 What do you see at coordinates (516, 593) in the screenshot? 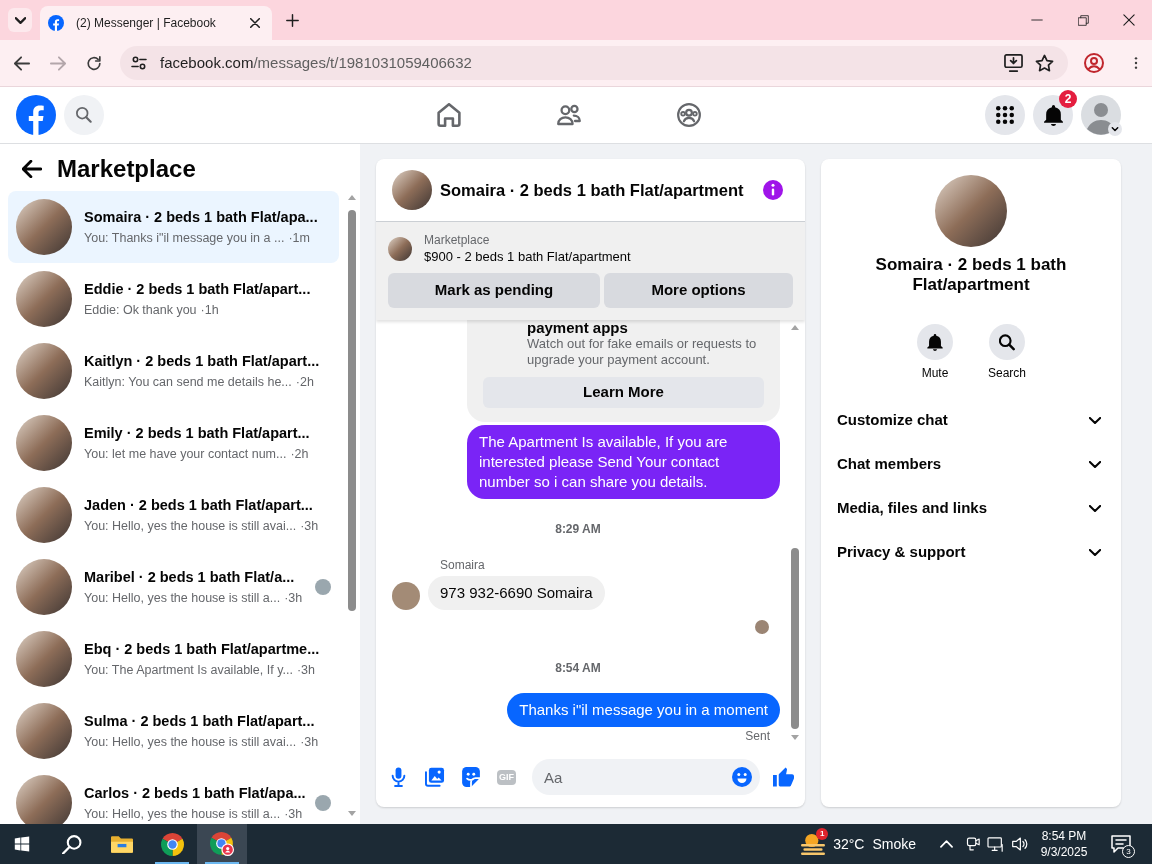
I see `message-bubble: 973 932-6690 Somaira` at bounding box center [516, 593].